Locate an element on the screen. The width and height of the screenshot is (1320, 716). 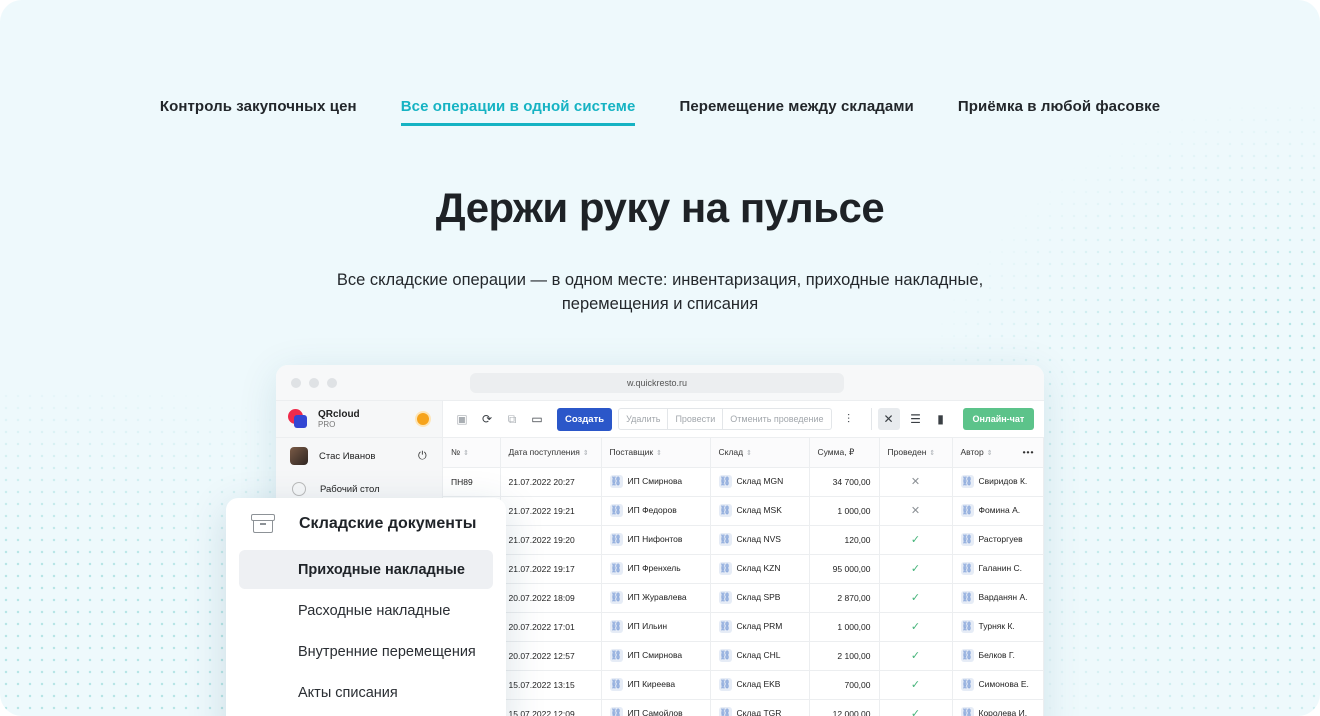
column-number: № ⇕ is located at coordinates (472, 453).